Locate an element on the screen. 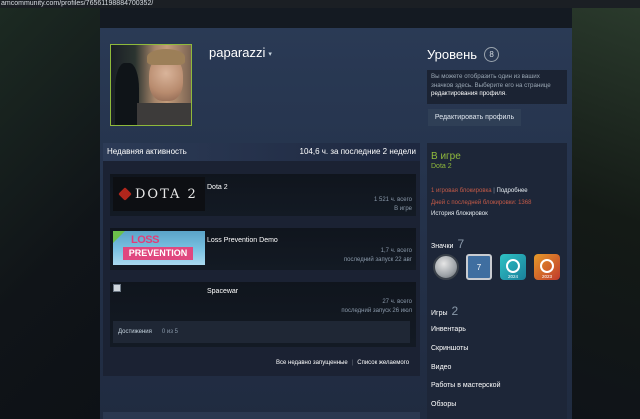 Image resolution: width=640 pixels, height=419 pixels. years-of-service-badge-icon: 7 is located at coordinates (479, 267).